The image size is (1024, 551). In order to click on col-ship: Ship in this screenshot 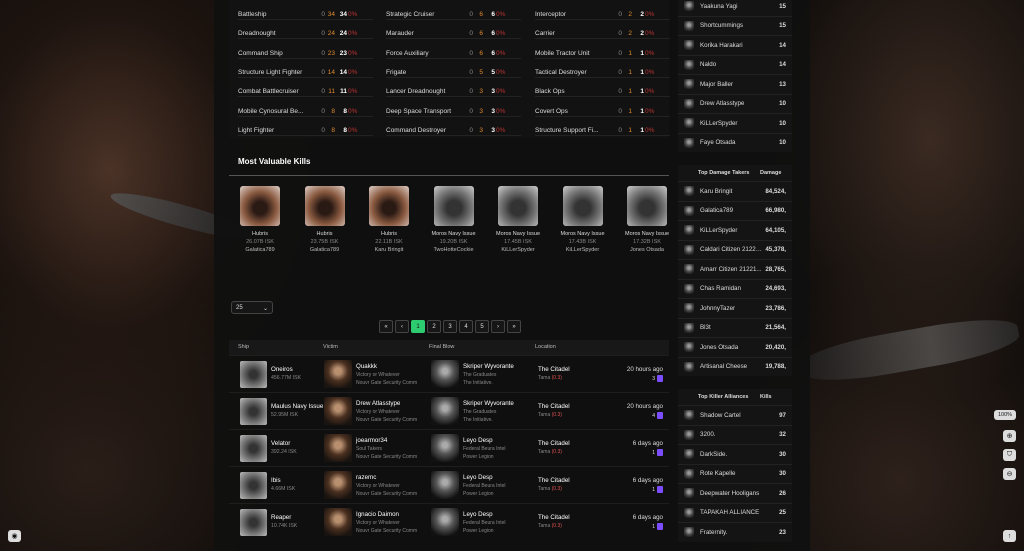, I will do `click(243, 347)`.